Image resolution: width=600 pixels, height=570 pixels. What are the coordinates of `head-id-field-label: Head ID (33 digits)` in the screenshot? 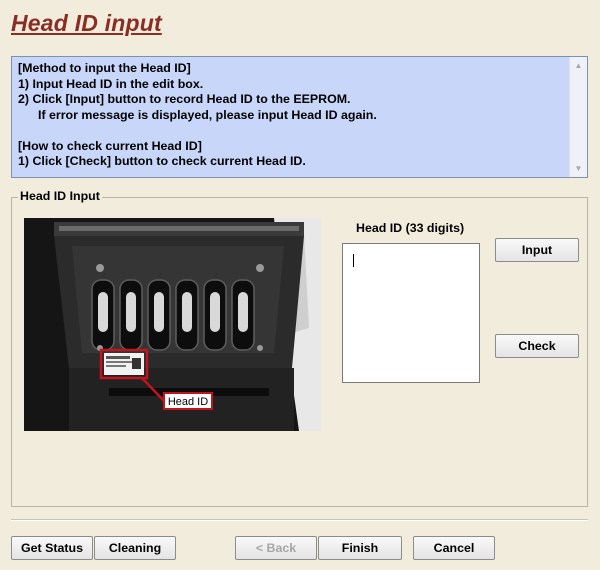 It's located at (410, 228).